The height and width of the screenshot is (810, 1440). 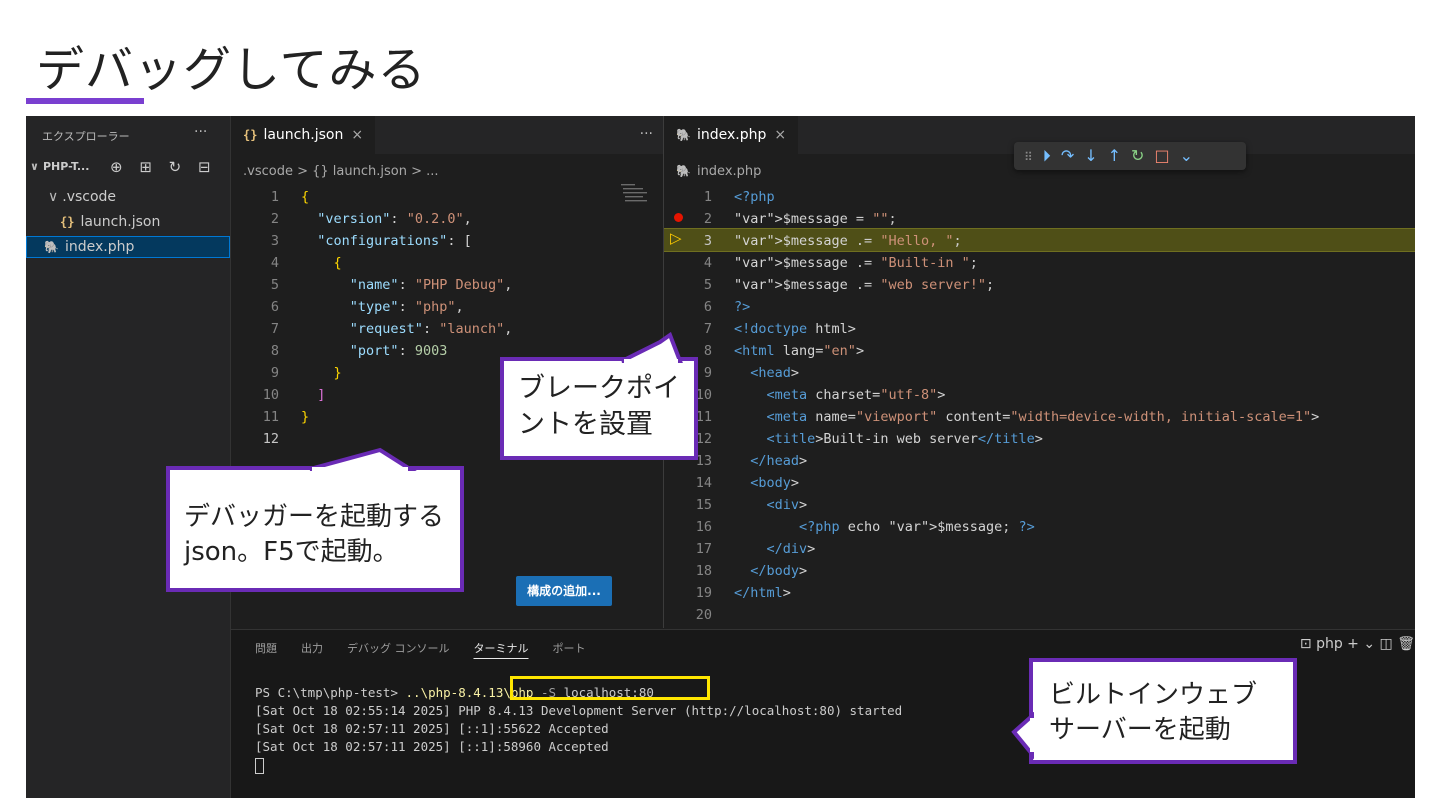 What do you see at coordinates (1047, 155) in the screenshot?
I see `continue-icon: ⏵` at bounding box center [1047, 155].